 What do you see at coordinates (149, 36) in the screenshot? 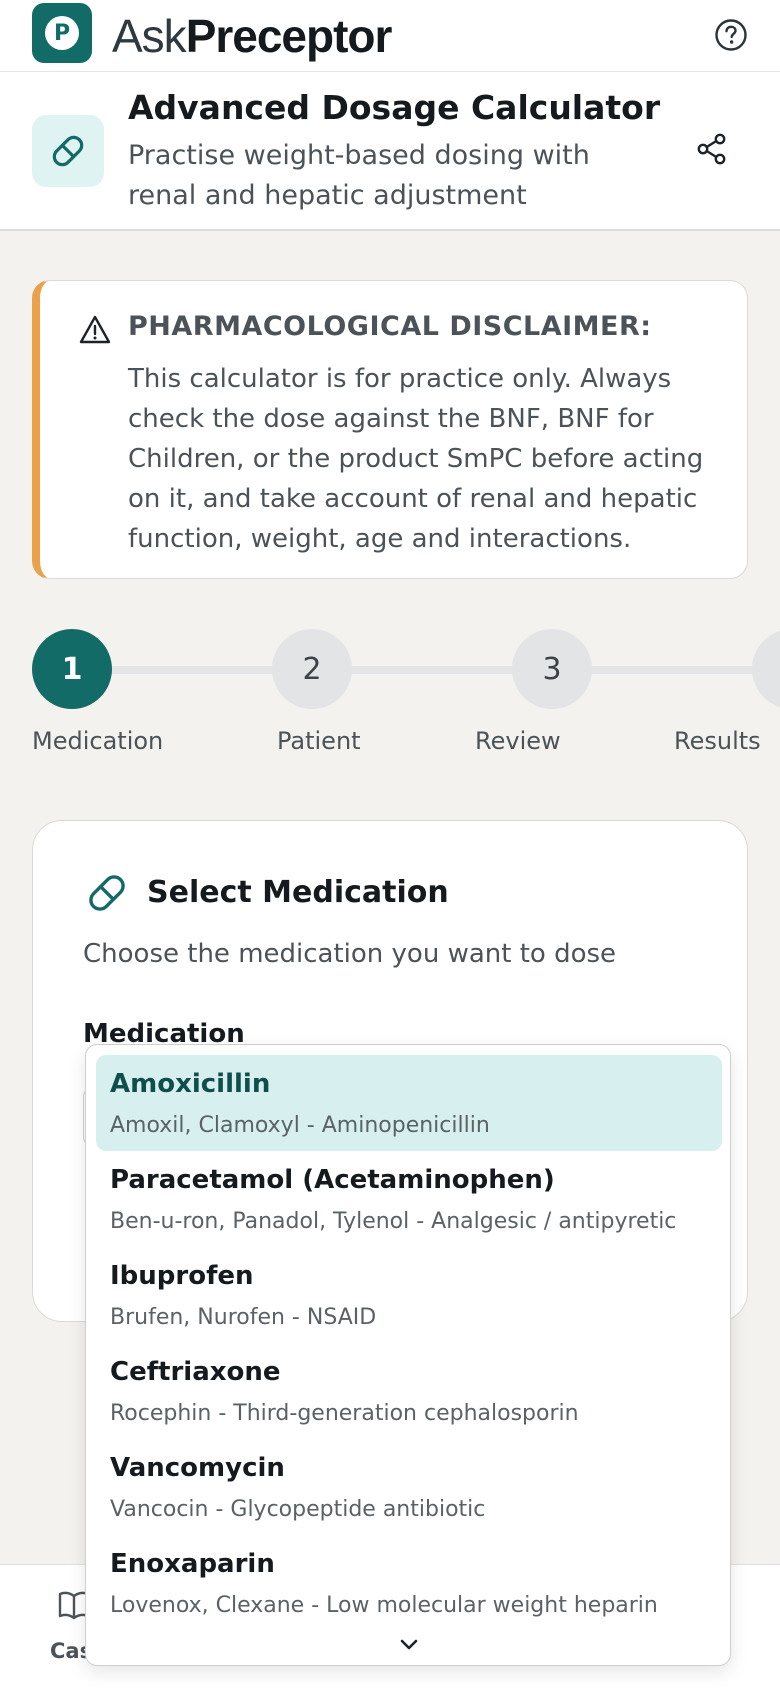
I see `brand-prefix: Ask` at bounding box center [149, 36].